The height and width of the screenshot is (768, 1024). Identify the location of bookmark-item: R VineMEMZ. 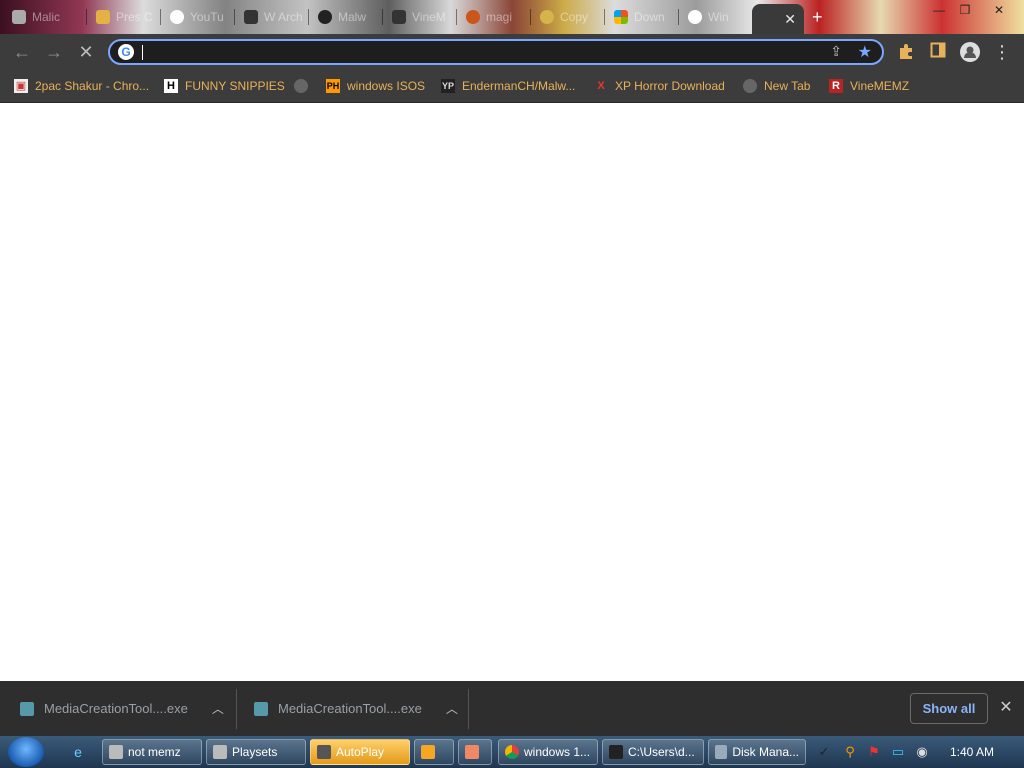
(869, 86).